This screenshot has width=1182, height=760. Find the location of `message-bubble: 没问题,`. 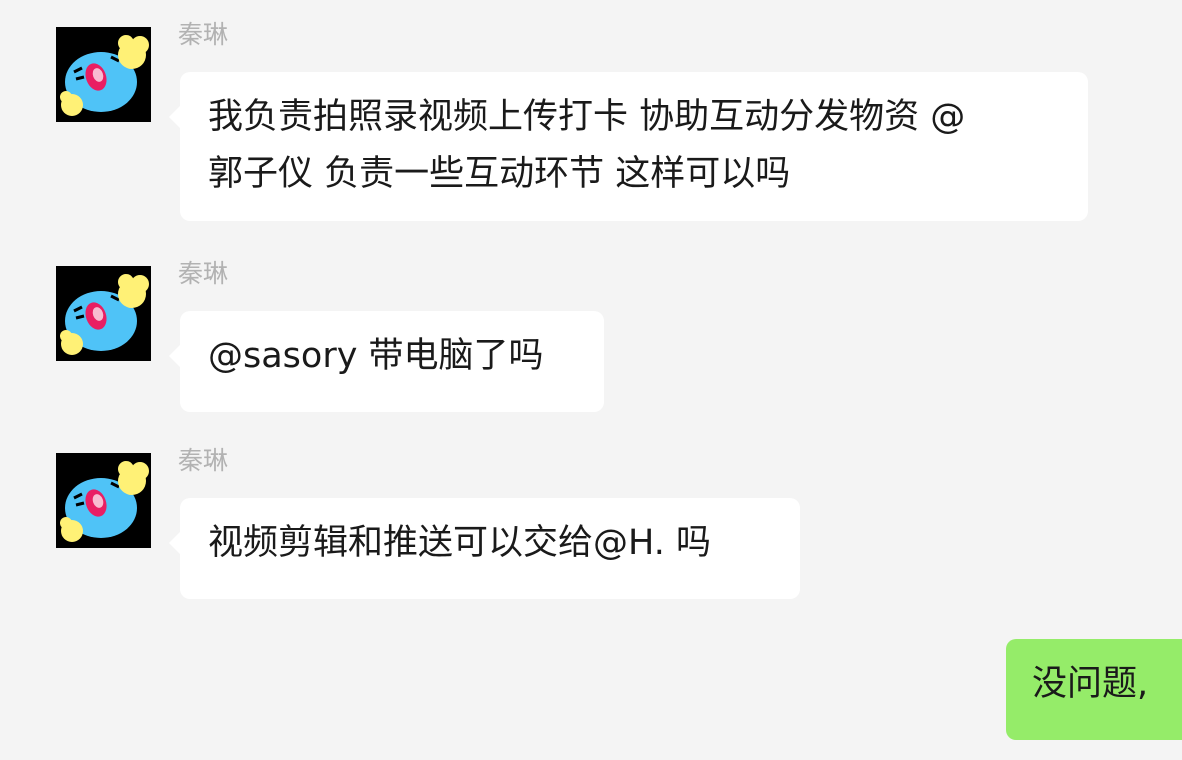

message-bubble: 没问题, is located at coordinates (1094, 689).